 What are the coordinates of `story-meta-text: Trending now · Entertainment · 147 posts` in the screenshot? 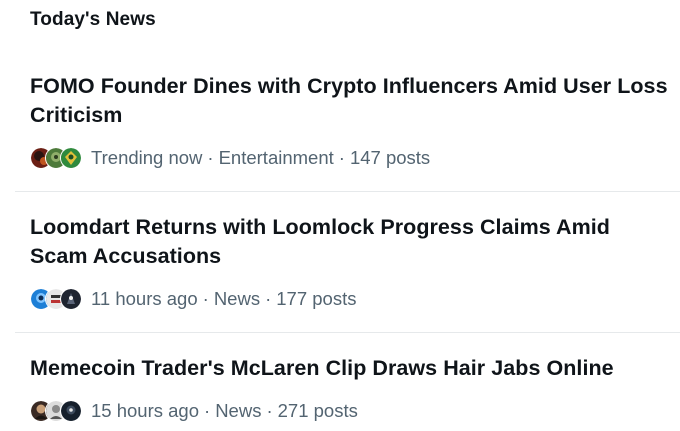 It's located at (260, 158).